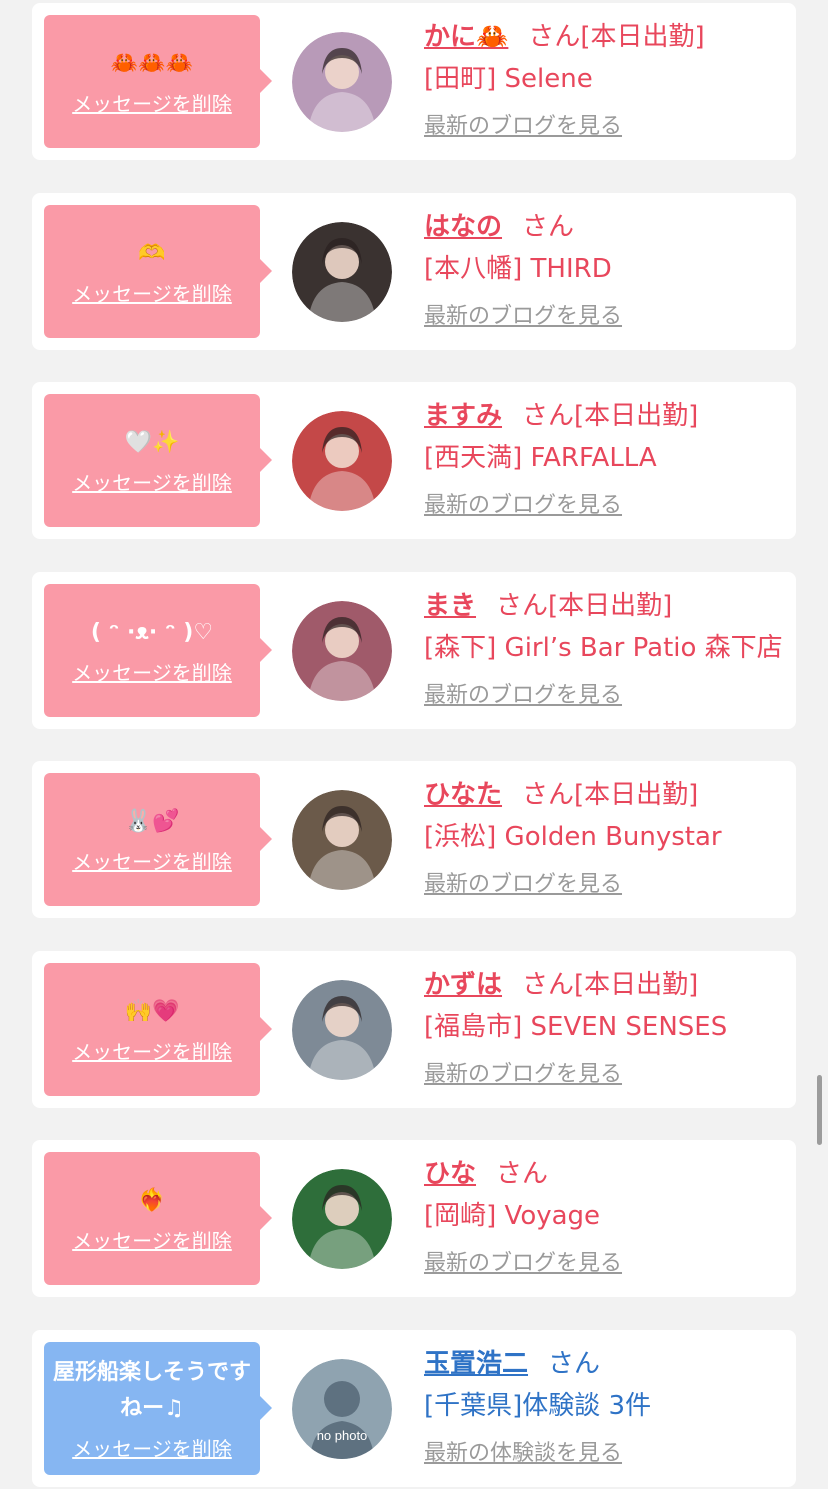 The width and height of the screenshot is (828, 1489). What do you see at coordinates (538, 1405) in the screenshot?
I see `shop-label: [千葉県]体験談 3件` at bounding box center [538, 1405].